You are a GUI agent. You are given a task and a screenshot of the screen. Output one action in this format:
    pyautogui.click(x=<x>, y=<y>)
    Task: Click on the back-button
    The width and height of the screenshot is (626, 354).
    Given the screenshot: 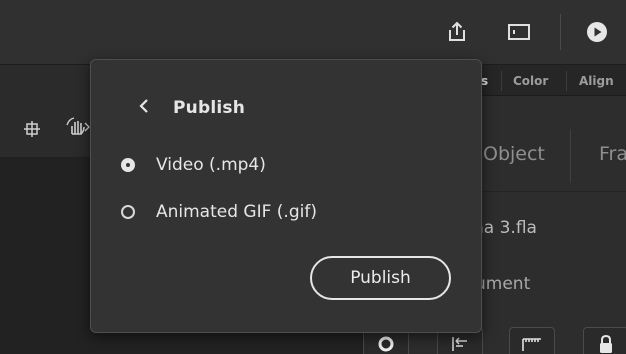 What is the action you would take?
    pyautogui.click(x=144, y=108)
    